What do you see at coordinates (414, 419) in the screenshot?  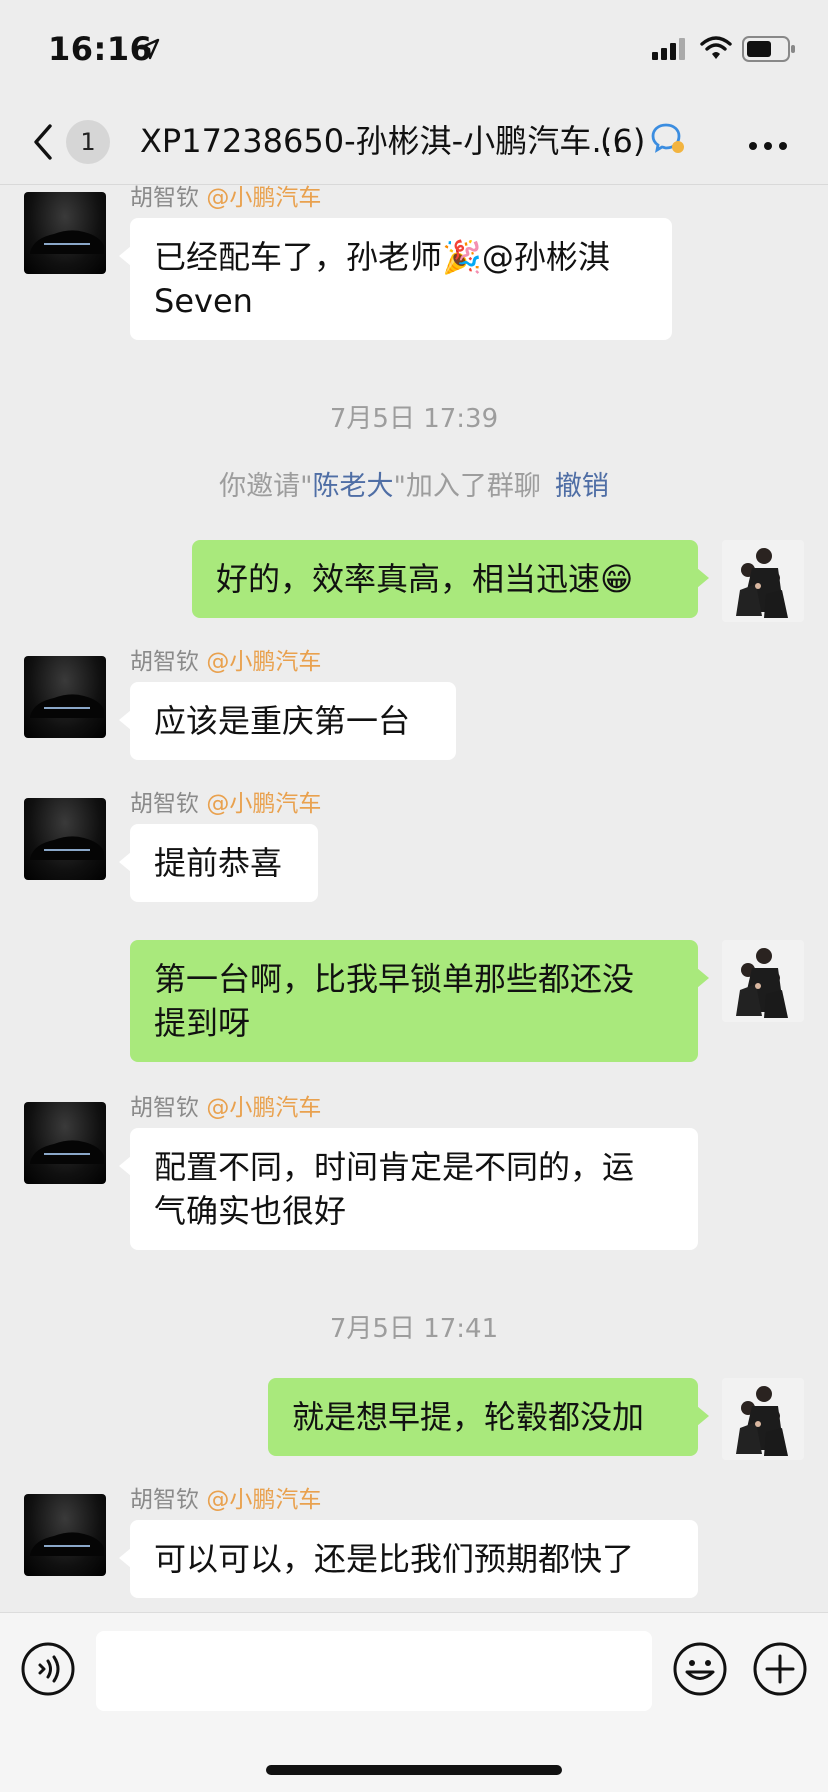 I see `message-timestamp: 7月5日 17:39` at bounding box center [414, 419].